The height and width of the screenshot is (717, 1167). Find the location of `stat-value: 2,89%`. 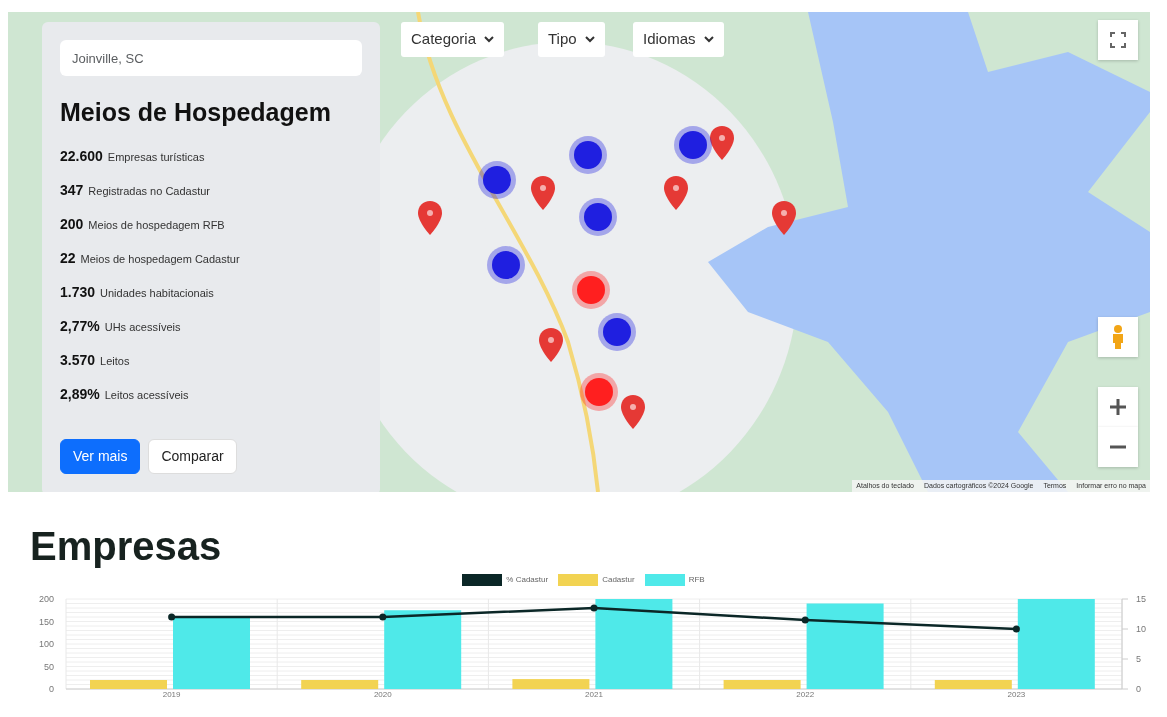

stat-value: 2,89% is located at coordinates (80, 394).